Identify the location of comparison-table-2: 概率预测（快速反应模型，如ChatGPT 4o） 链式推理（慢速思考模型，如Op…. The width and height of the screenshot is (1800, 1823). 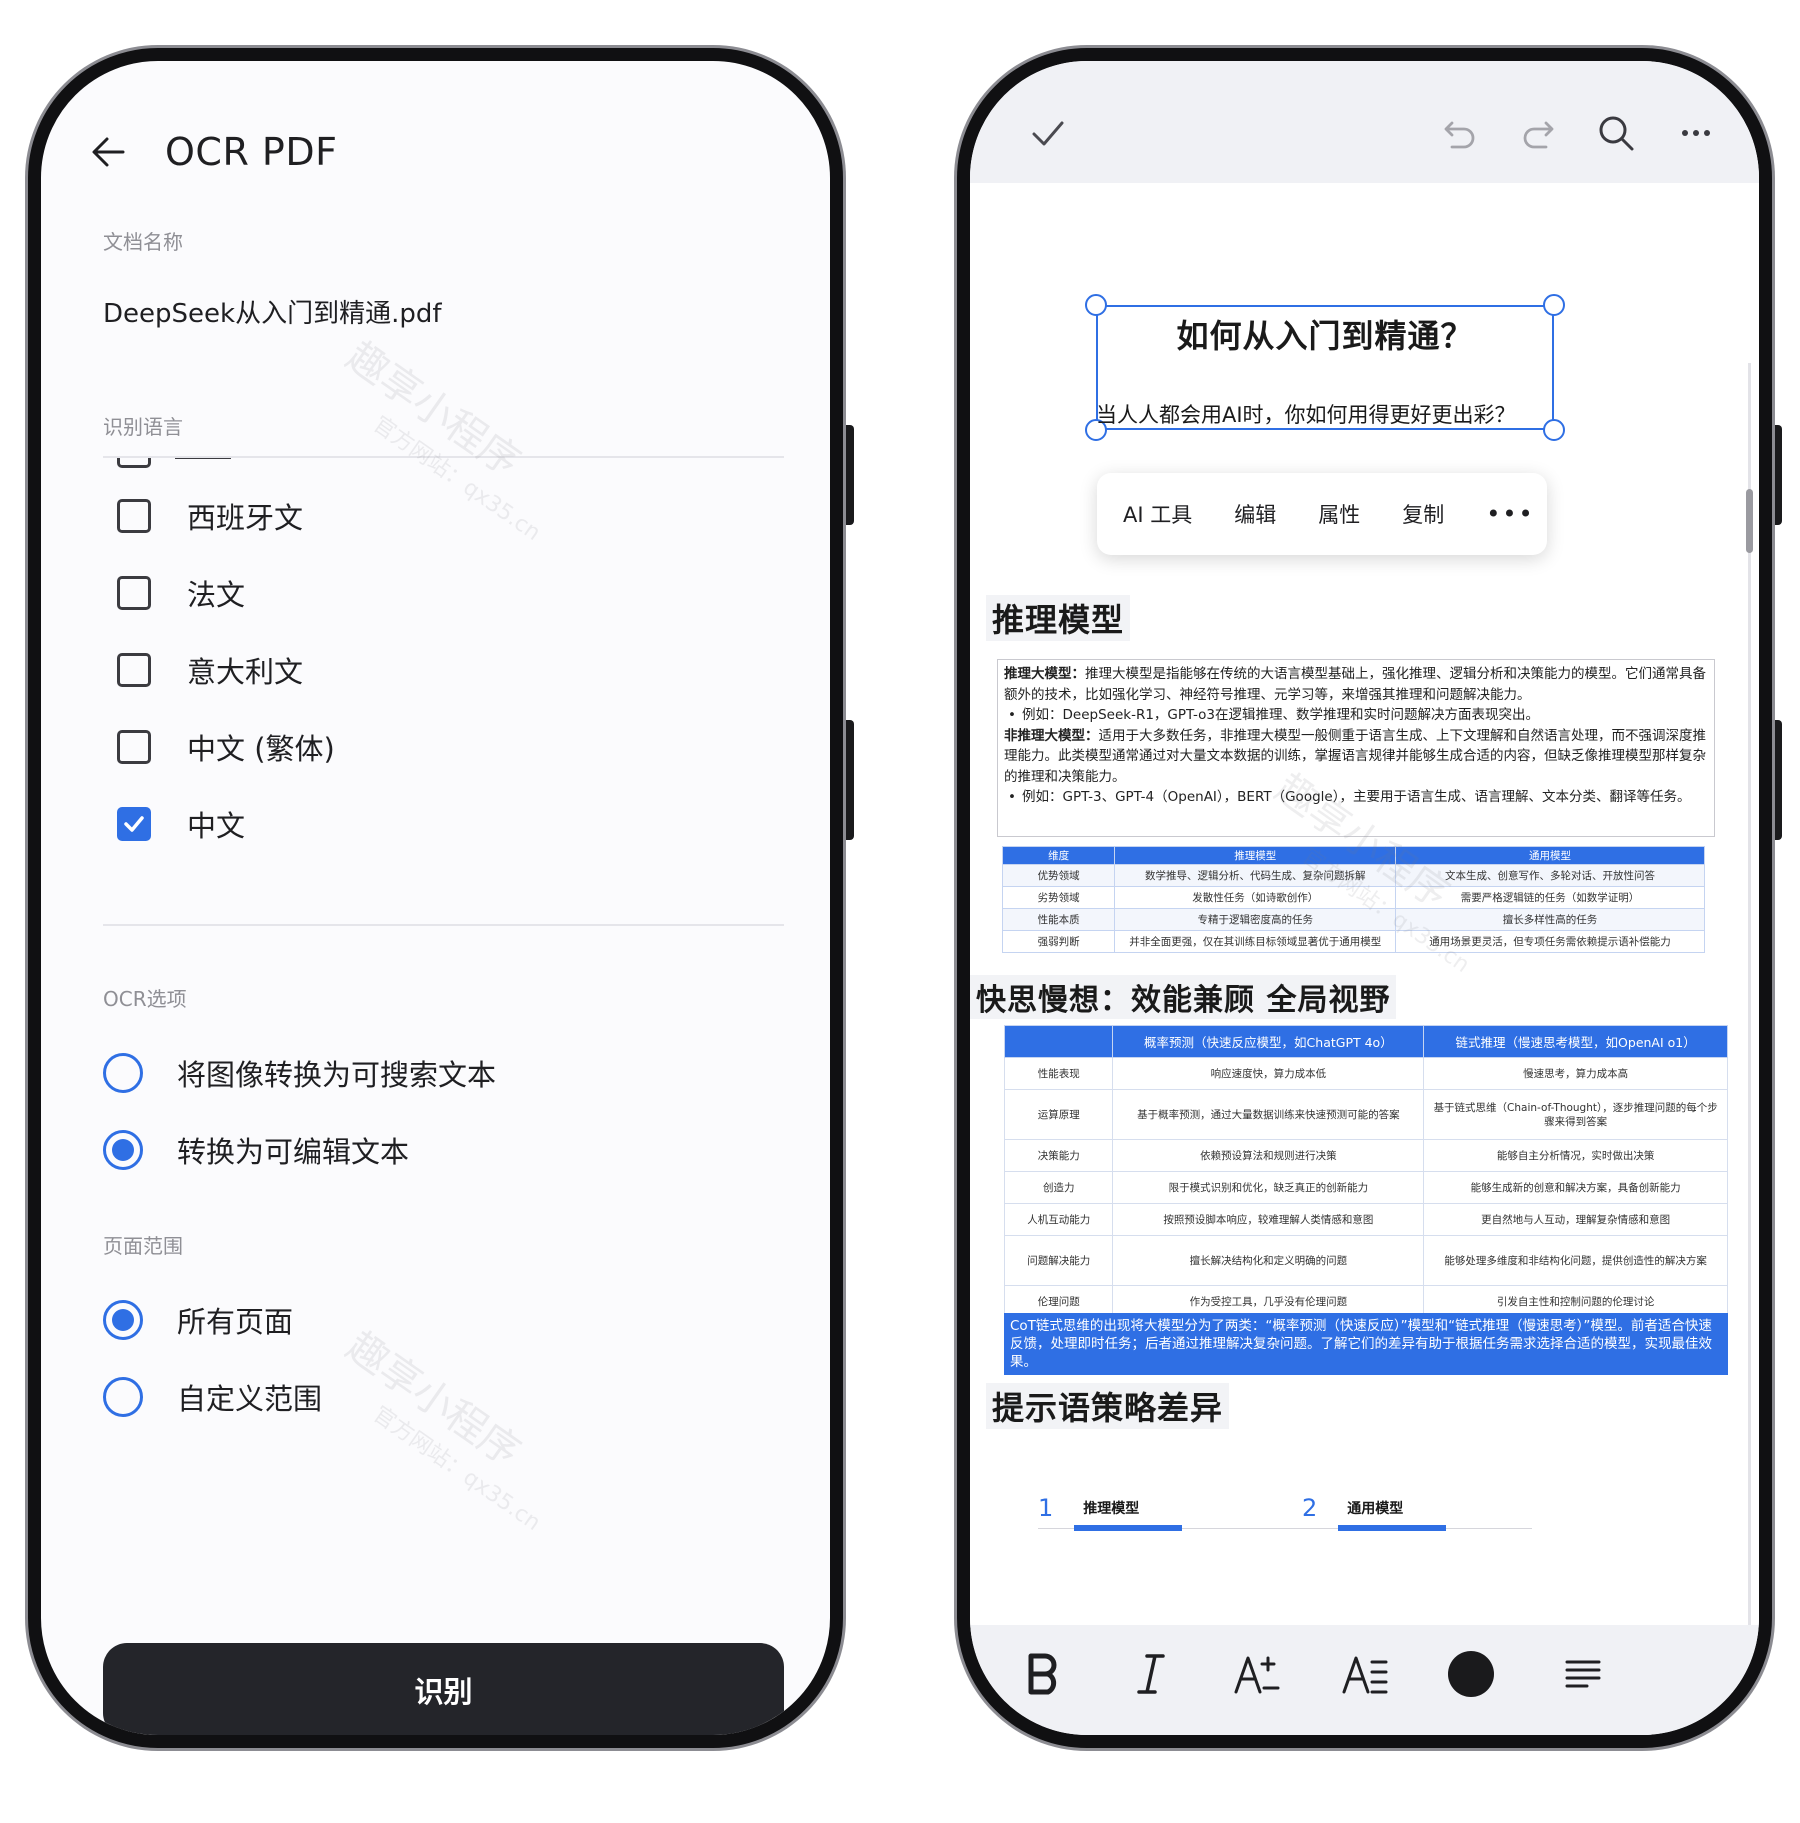
(1365, 1171).